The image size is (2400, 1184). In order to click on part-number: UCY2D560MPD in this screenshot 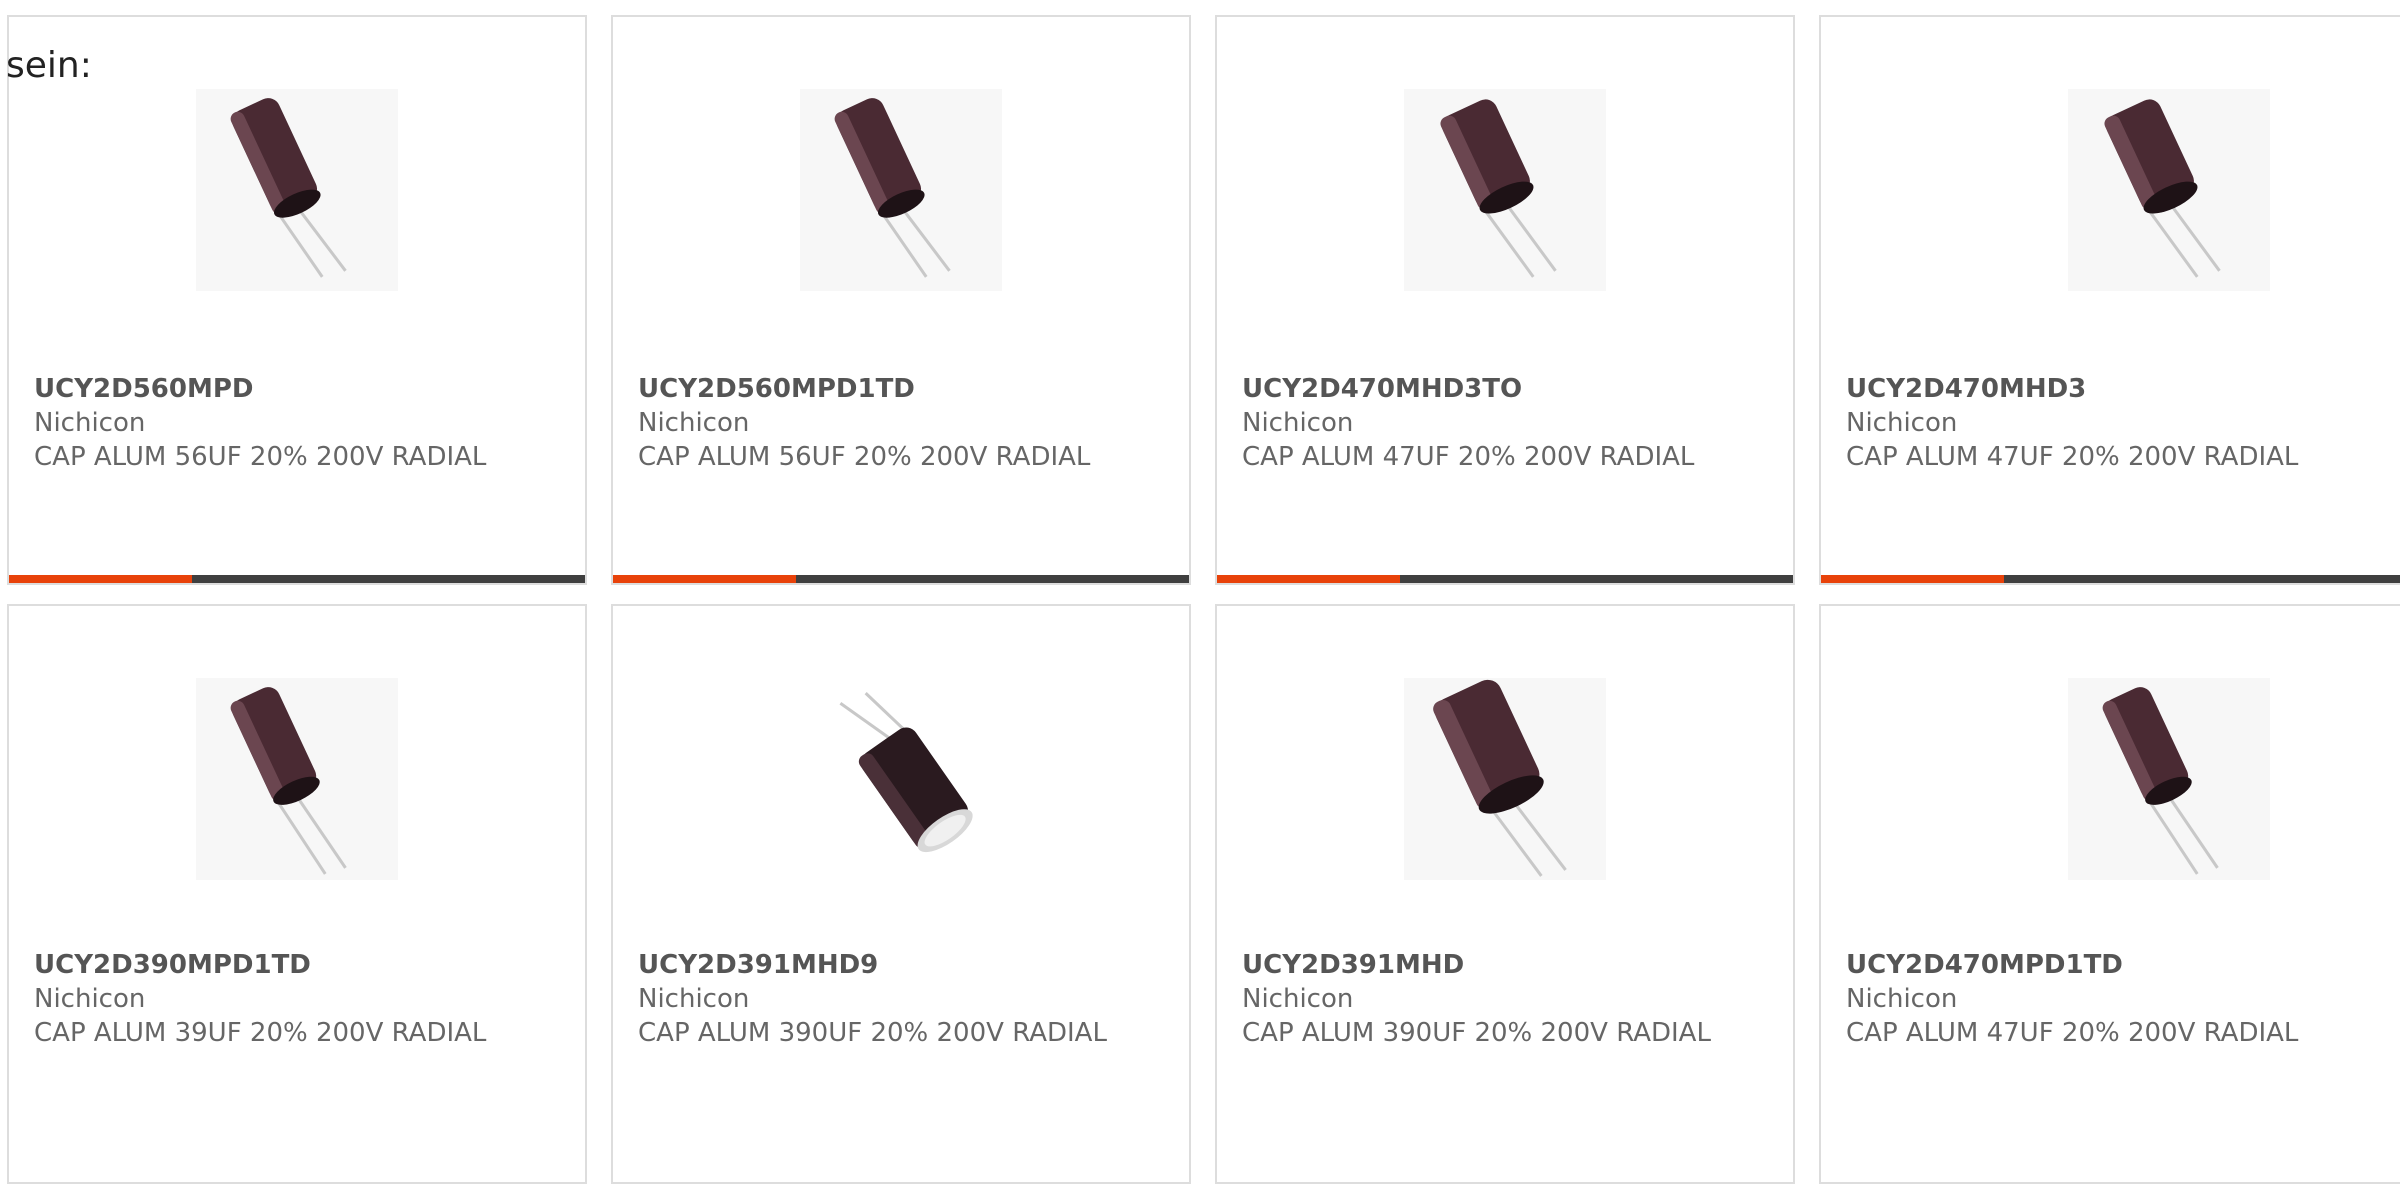, I will do `click(299, 389)`.